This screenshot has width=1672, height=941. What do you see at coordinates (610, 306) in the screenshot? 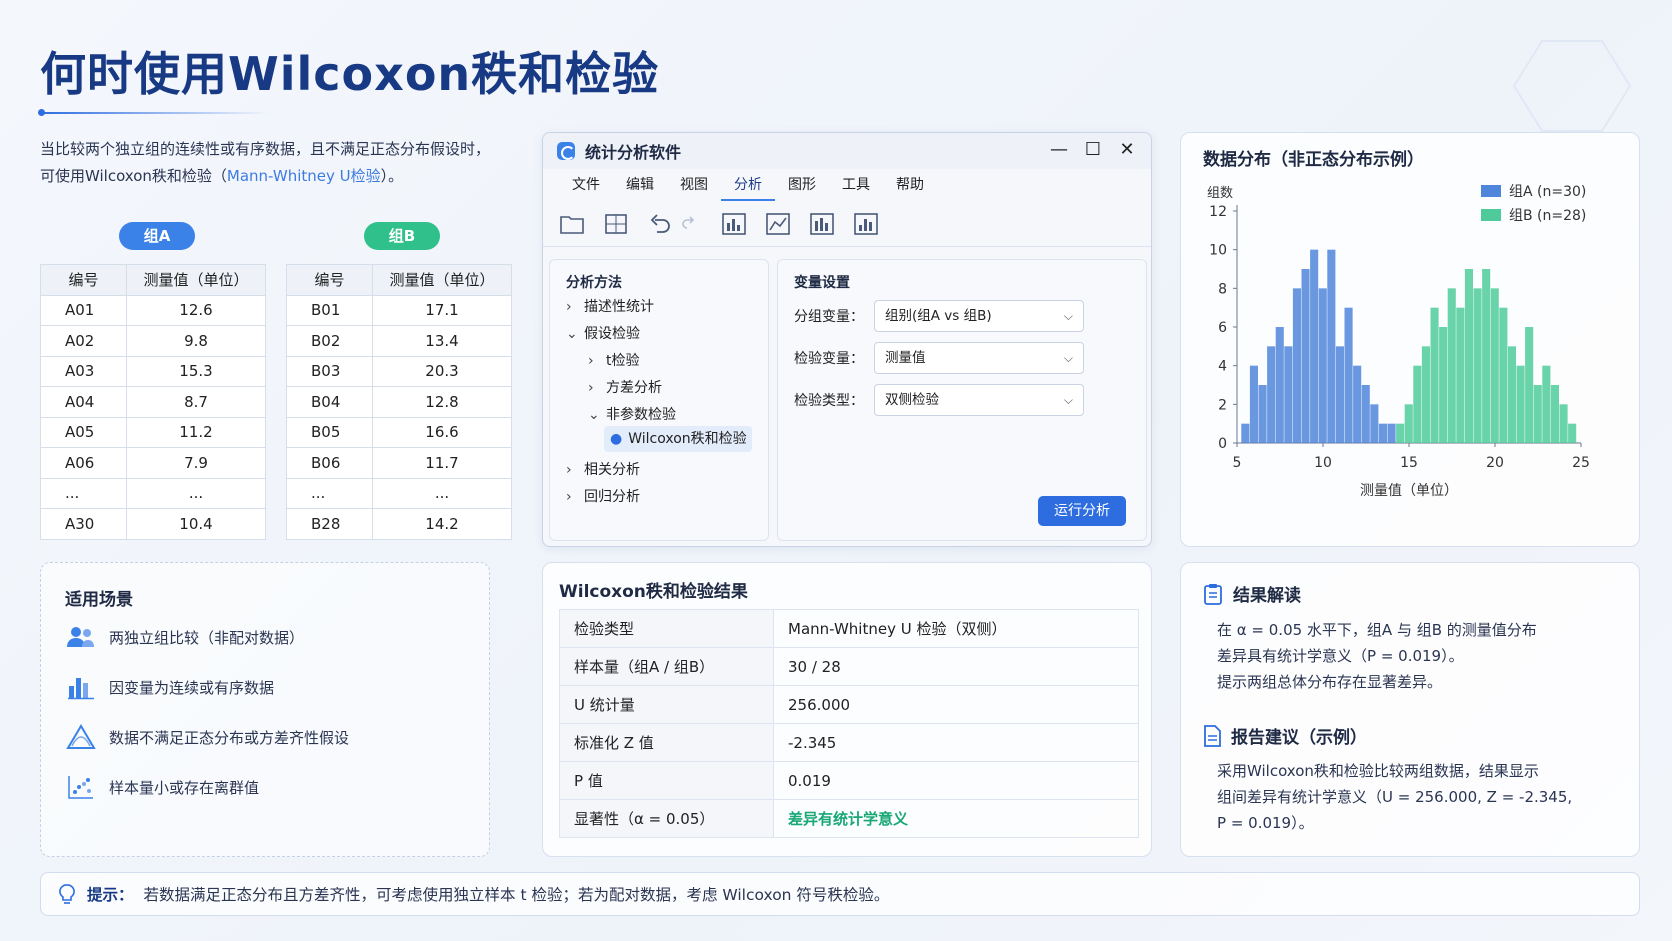
I see `tree-descriptive: › 描述性统计` at bounding box center [610, 306].